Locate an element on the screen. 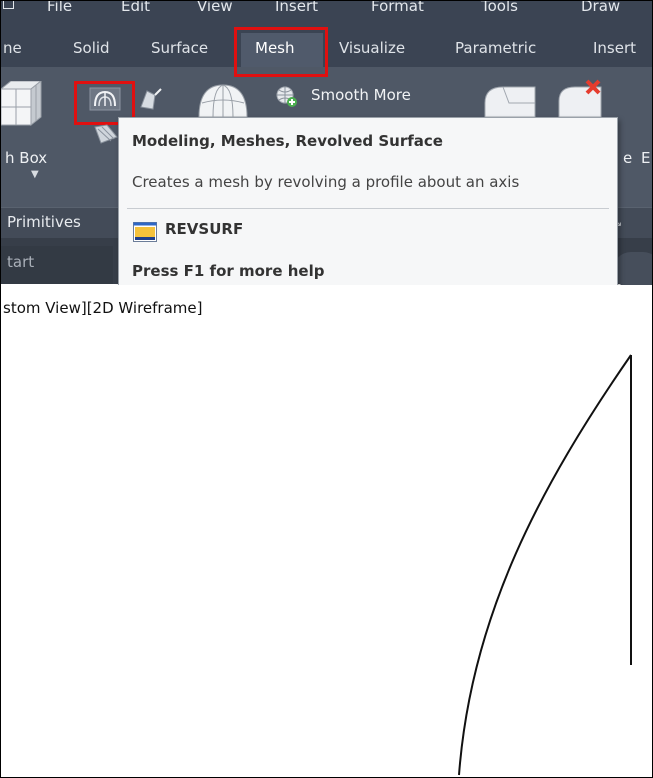 The image size is (653, 778). ribbon-partial-label-ex: E is located at coordinates (646, 158).